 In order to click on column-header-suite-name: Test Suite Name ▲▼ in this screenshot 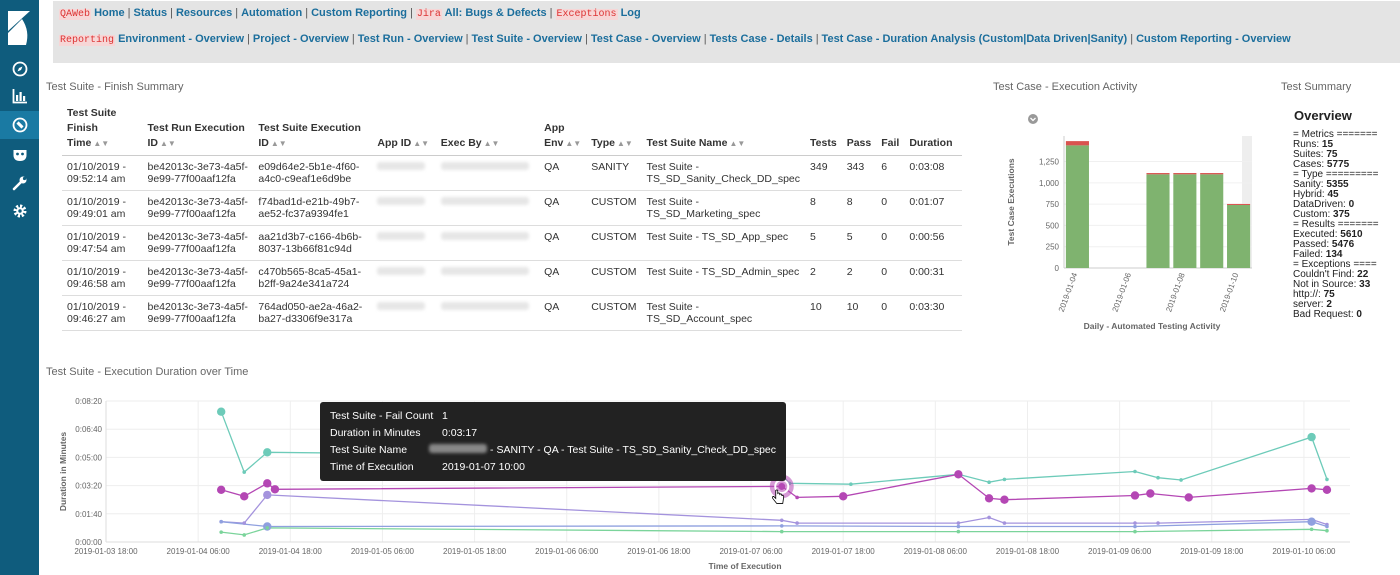, I will do `click(723, 130)`.